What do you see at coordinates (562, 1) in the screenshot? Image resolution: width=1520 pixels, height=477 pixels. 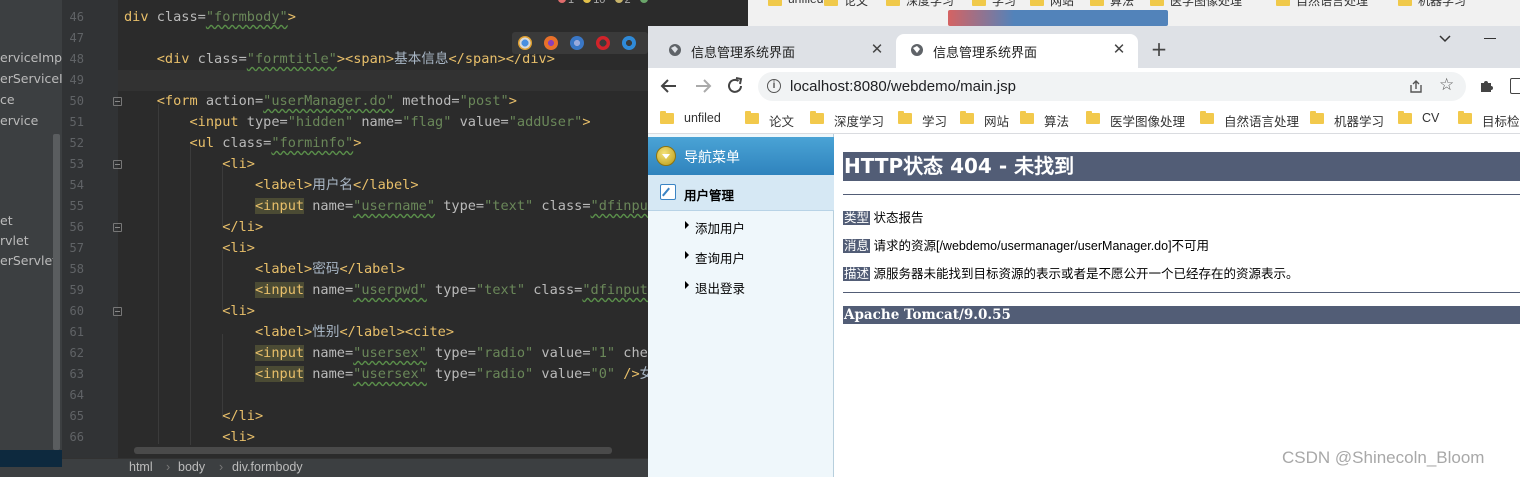 I see `error-icon` at bounding box center [562, 1].